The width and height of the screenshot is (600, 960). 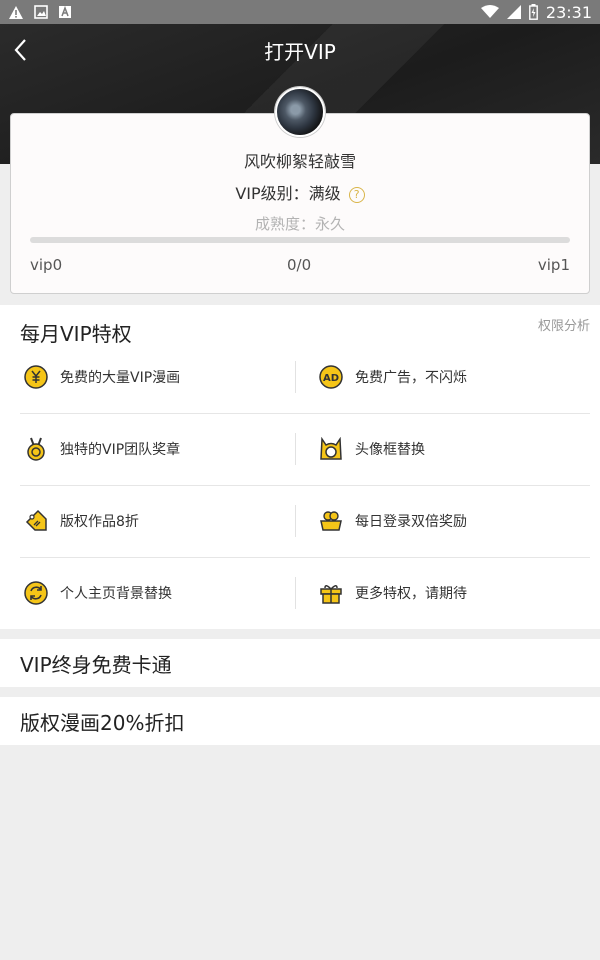 I want to click on image-icon, so click(x=41, y=12).